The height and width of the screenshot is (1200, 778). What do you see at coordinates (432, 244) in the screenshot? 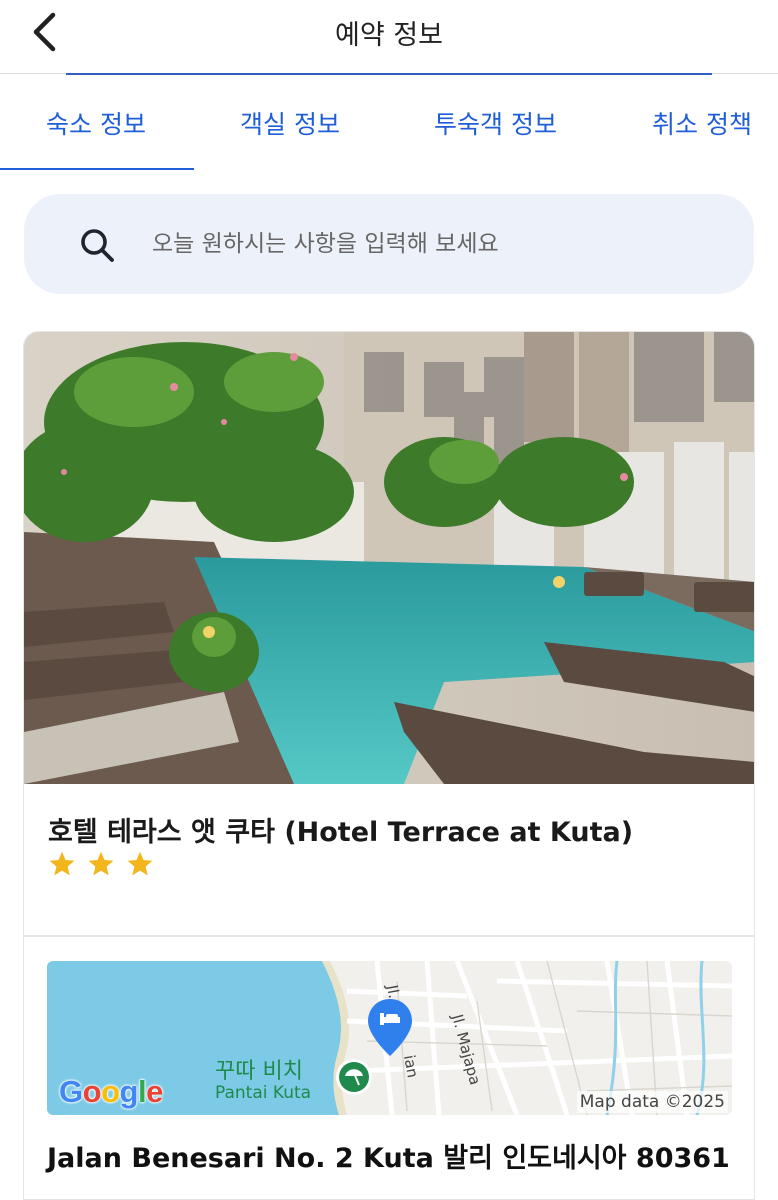
I see `search-input` at bounding box center [432, 244].